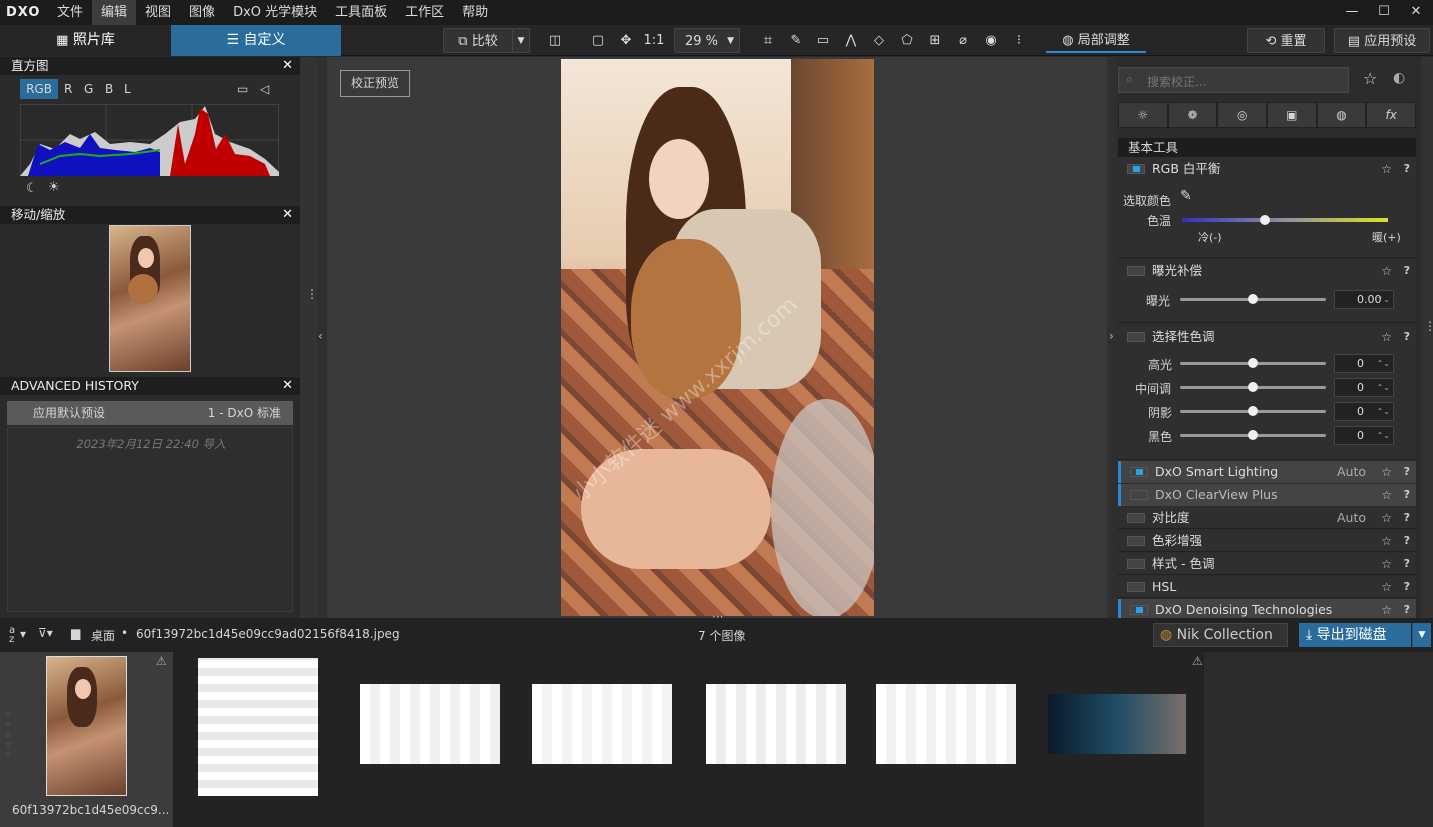 The image size is (1433, 827). I want to click on fit-screen-icon: ▢, so click(598, 40).